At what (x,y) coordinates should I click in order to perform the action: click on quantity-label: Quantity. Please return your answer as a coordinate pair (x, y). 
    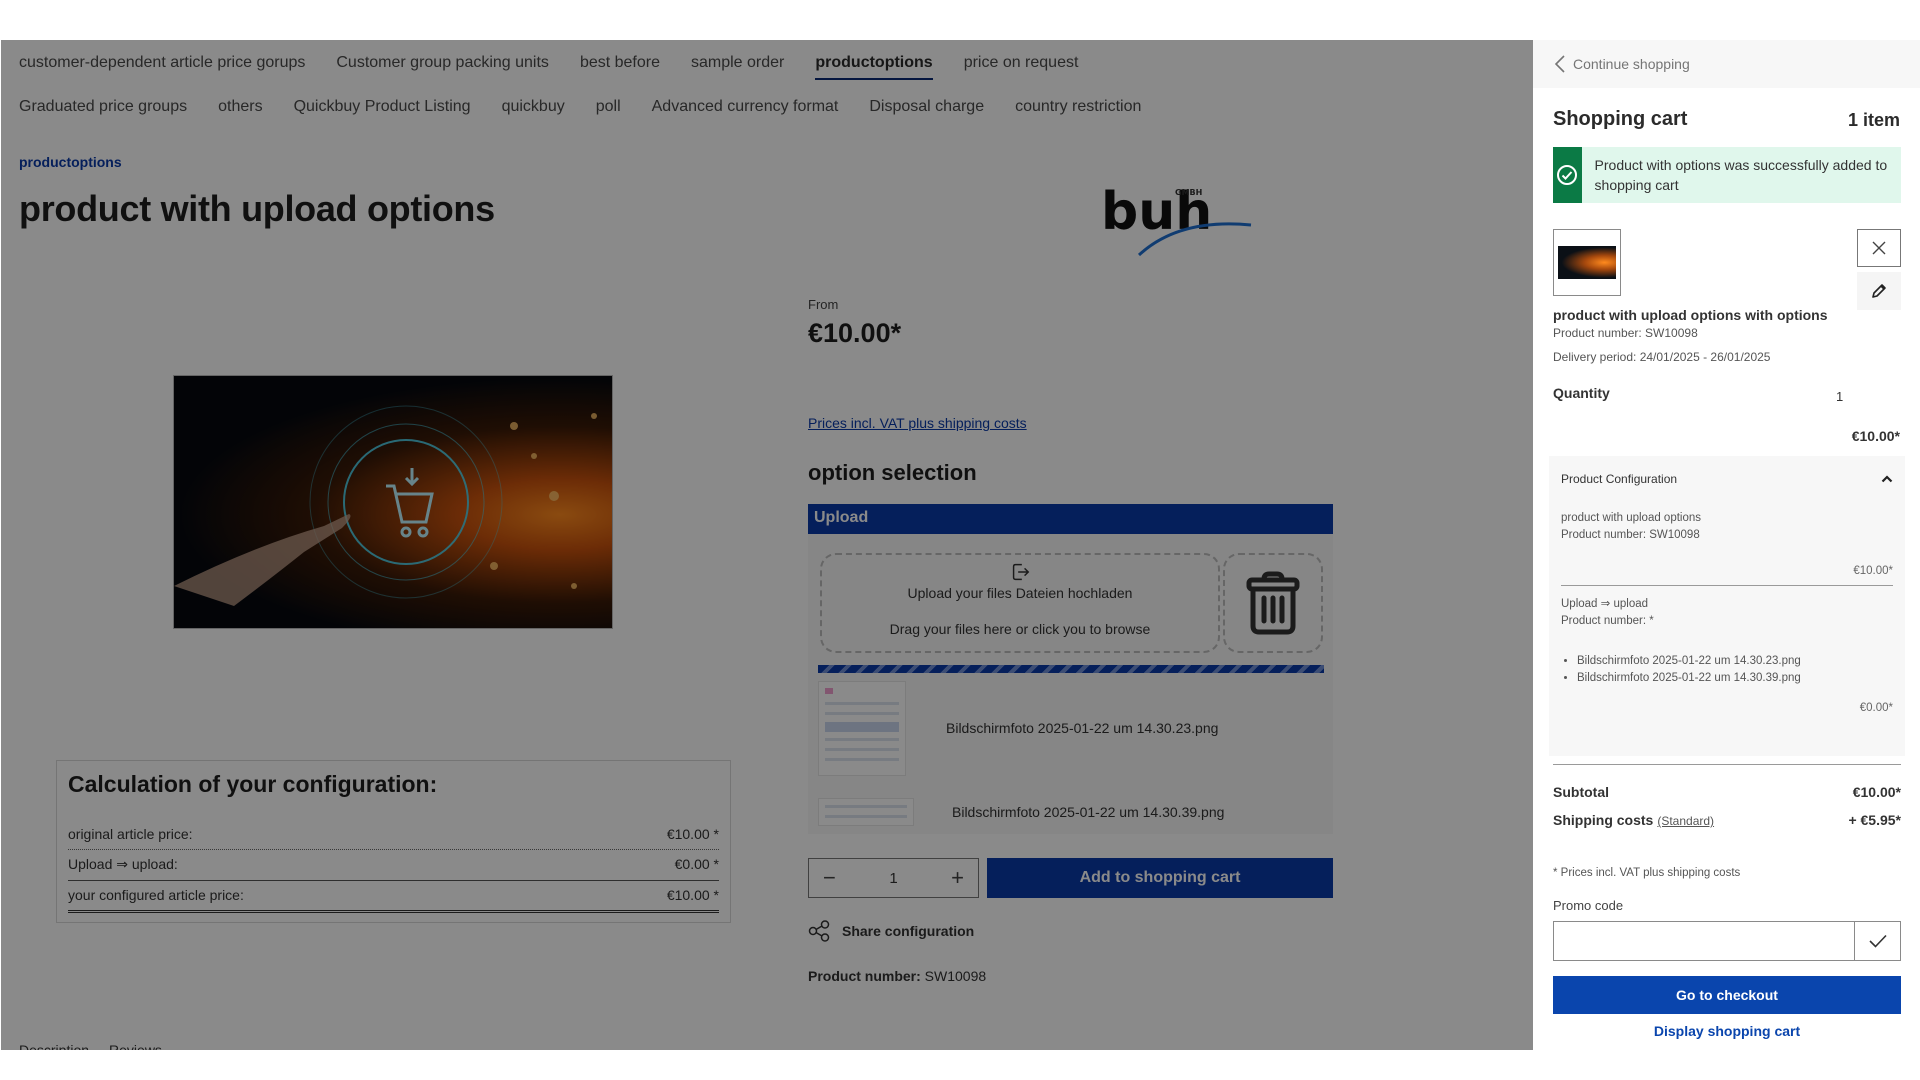
    Looking at the image, I should click on (1581, 393).